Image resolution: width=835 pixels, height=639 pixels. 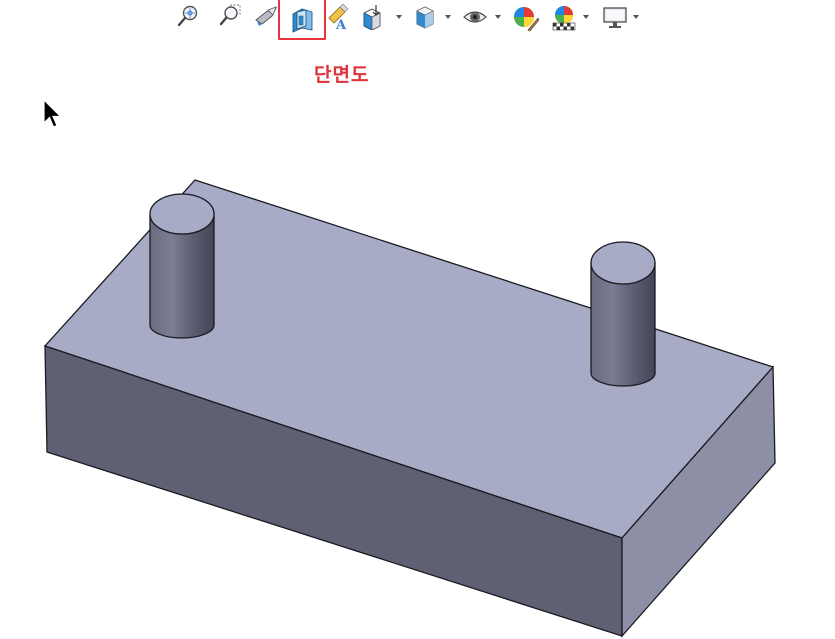 I want to click on zoom-to-fit-button, so click(x=188, y=16).